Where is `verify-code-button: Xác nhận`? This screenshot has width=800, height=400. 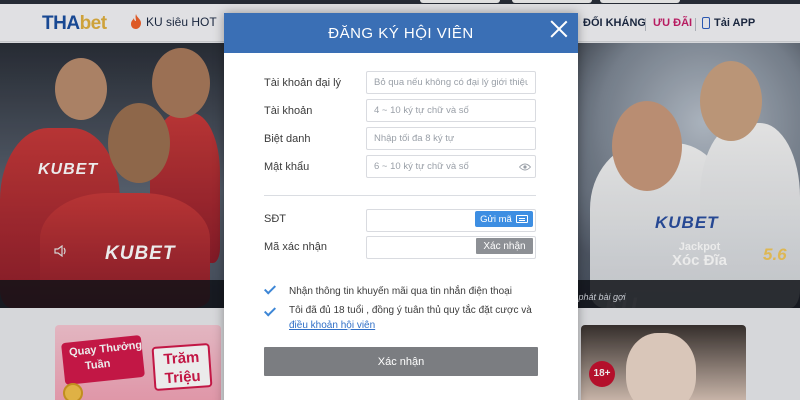 verify-code-button: Xác nhận is located at coordinates (504, 246).